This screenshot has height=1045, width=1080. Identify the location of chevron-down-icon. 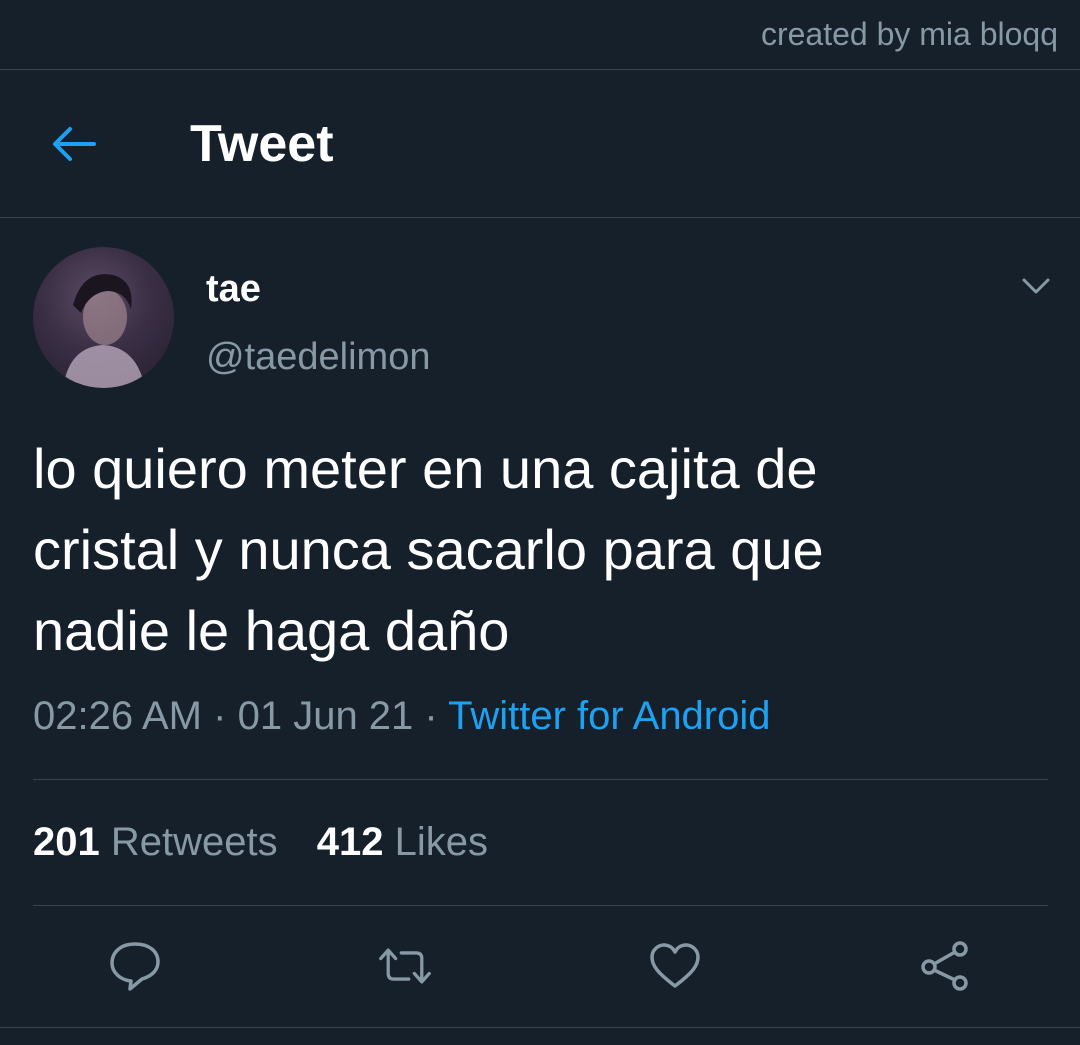
(1036, 286).